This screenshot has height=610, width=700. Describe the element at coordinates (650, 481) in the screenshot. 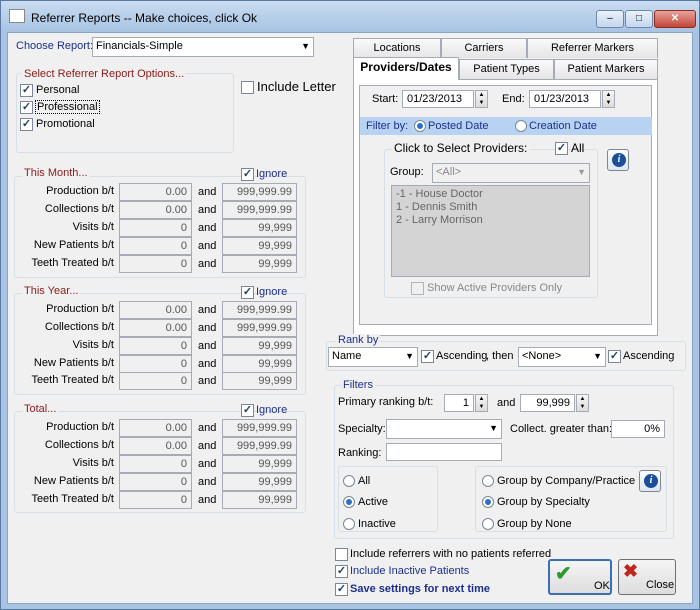

I see `grouping-info-button: i` at that location.